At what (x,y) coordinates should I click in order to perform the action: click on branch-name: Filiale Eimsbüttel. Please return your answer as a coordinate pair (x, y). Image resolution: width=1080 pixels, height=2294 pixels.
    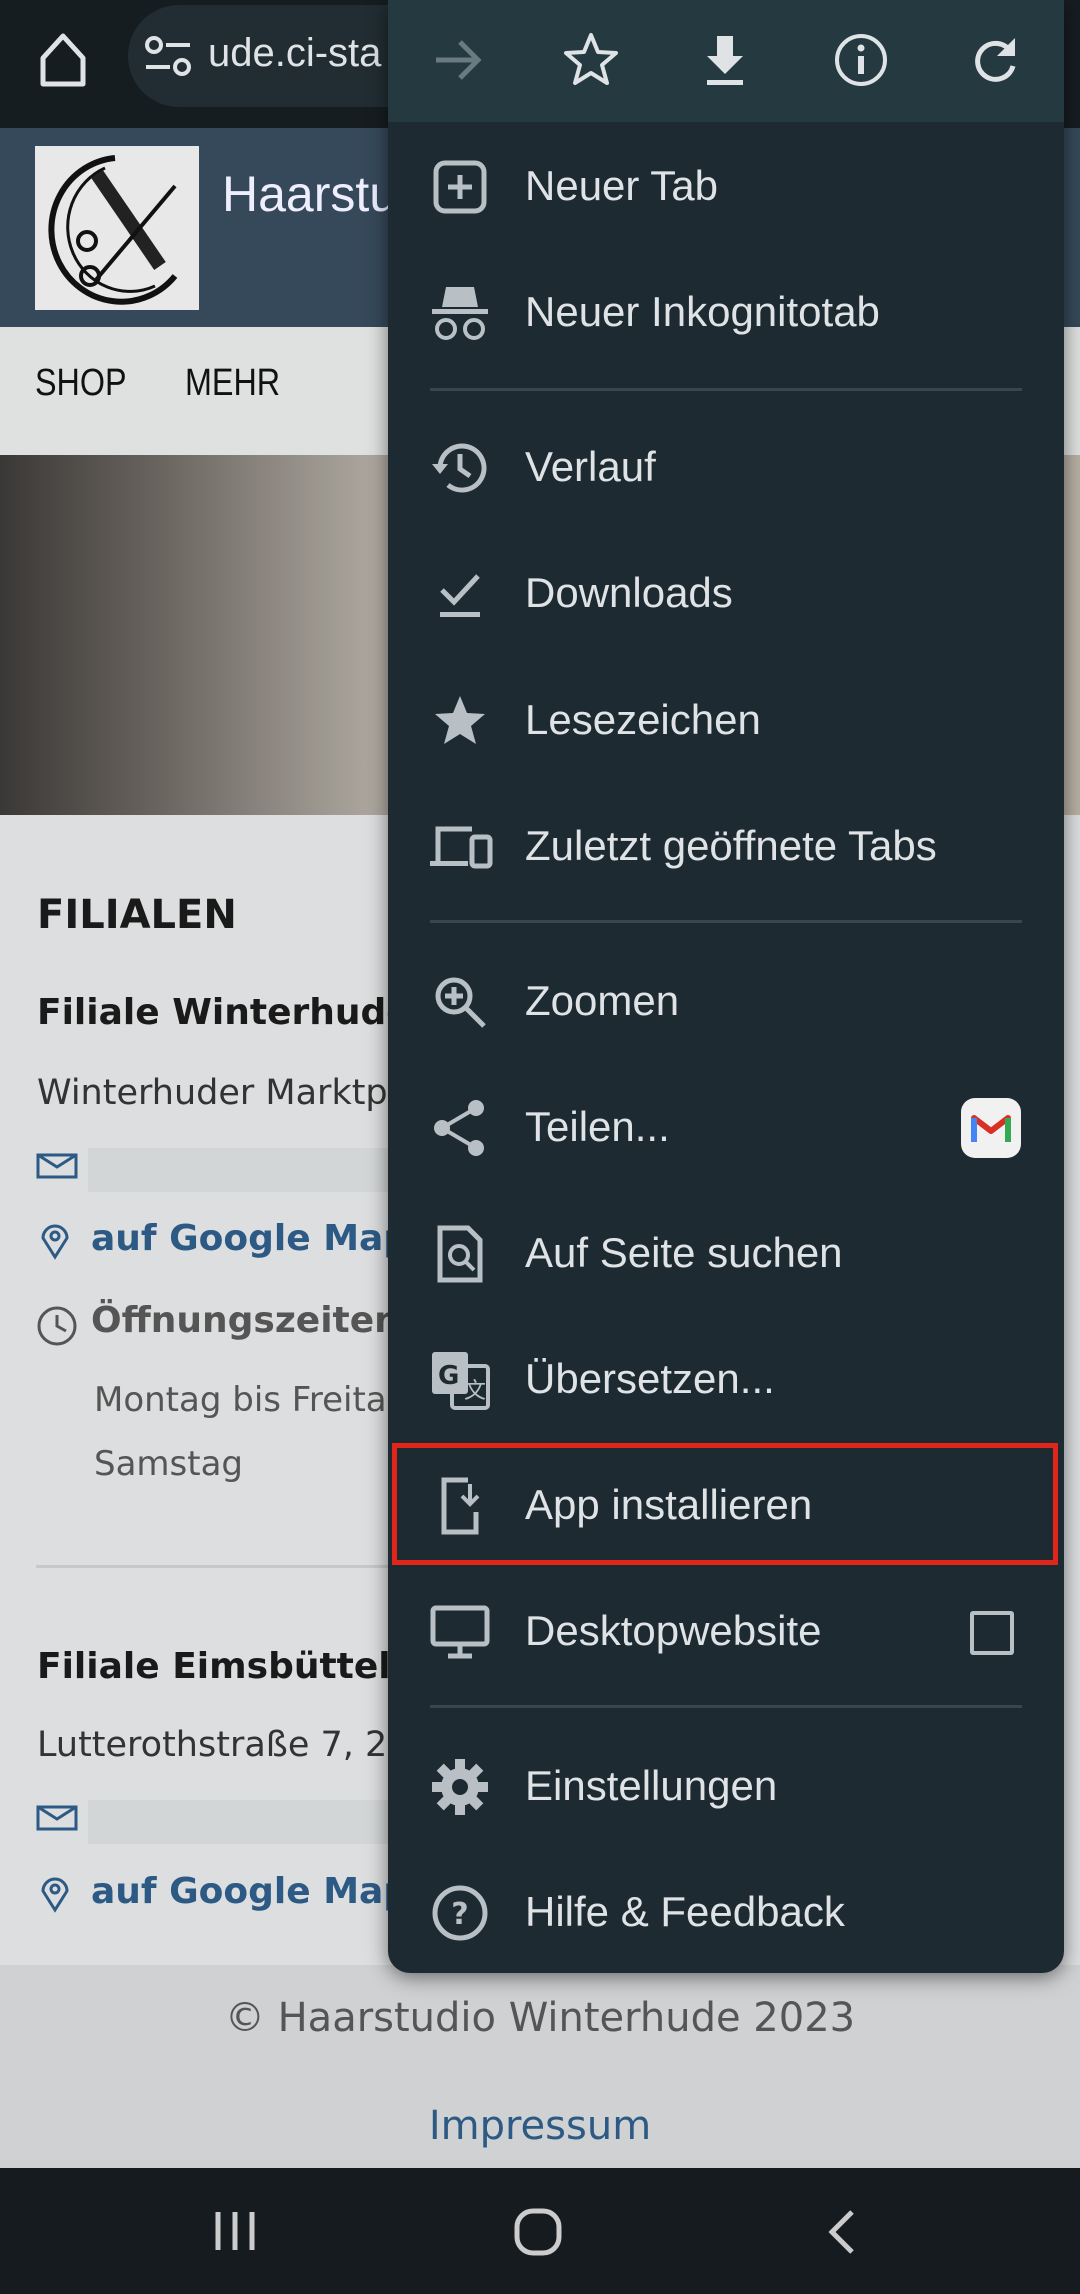
    Looking at the image, I should click on (214, 1666).